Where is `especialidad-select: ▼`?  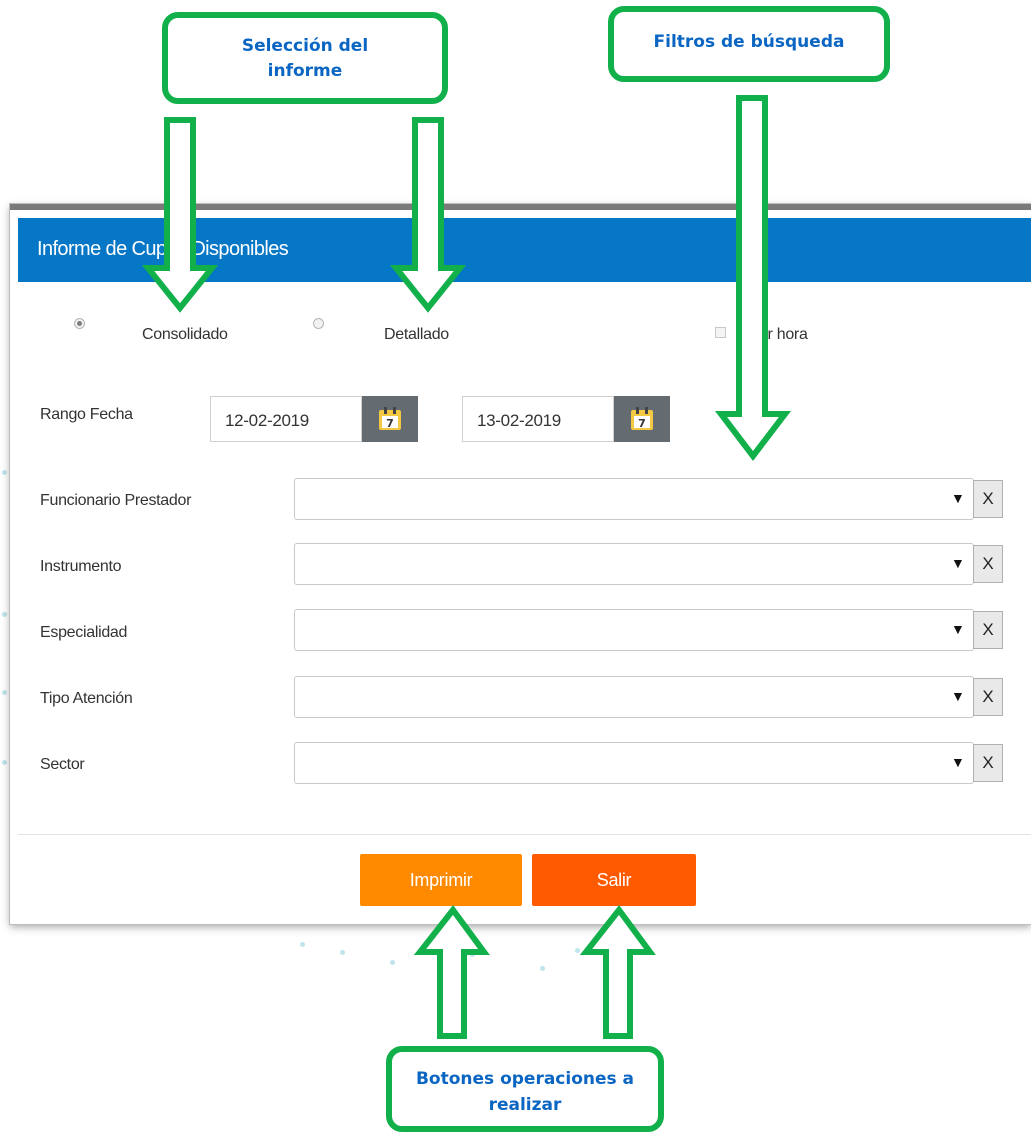
especialidad-select: ▼ is located at coordinates (634, 630).